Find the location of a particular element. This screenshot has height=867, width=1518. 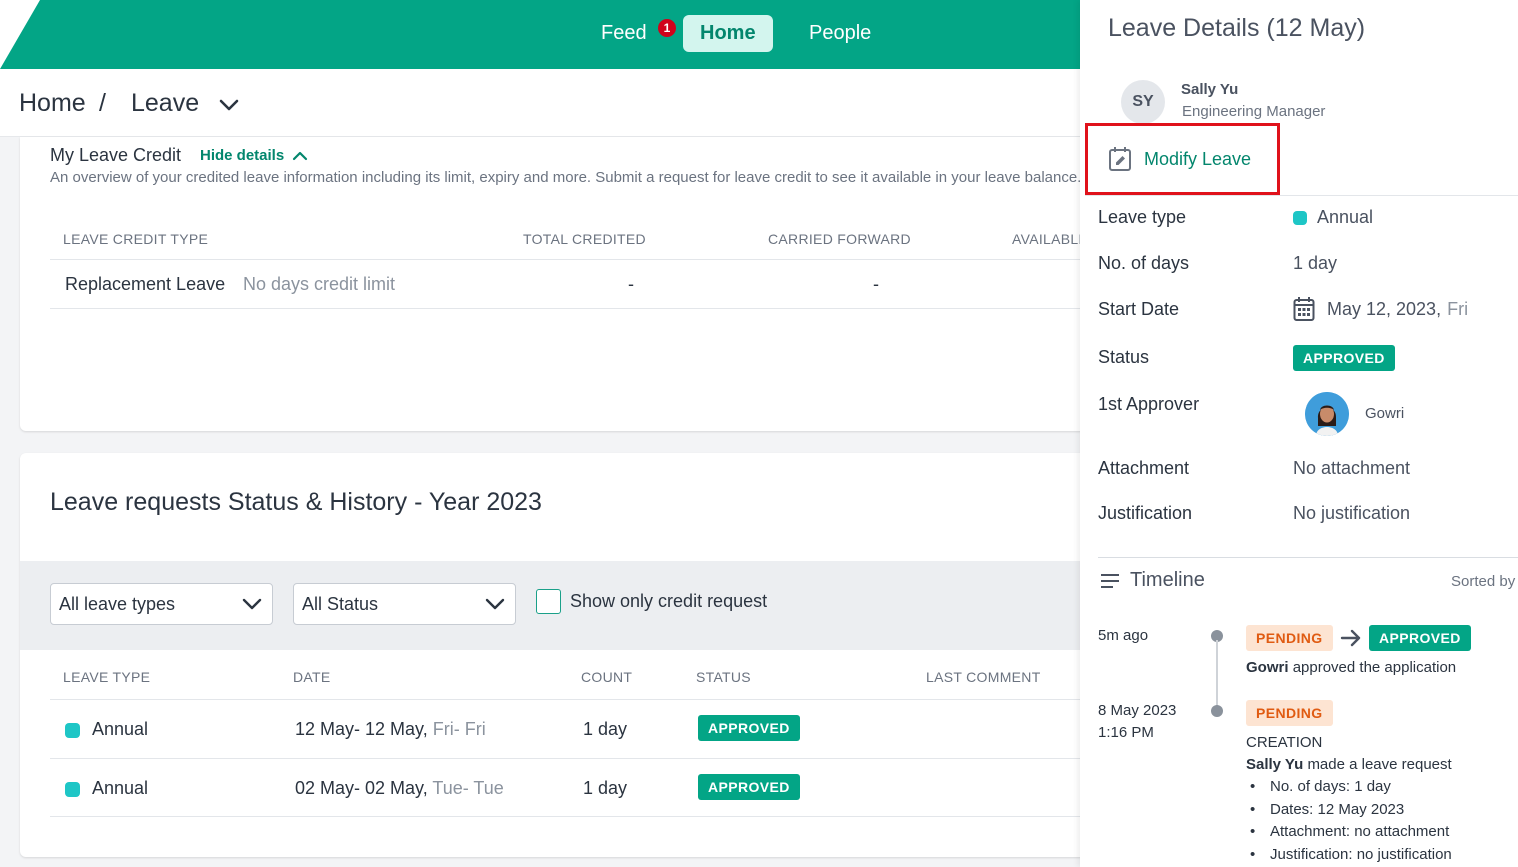

feed-notification-badge: 1 is located at coordinates (667, 28).